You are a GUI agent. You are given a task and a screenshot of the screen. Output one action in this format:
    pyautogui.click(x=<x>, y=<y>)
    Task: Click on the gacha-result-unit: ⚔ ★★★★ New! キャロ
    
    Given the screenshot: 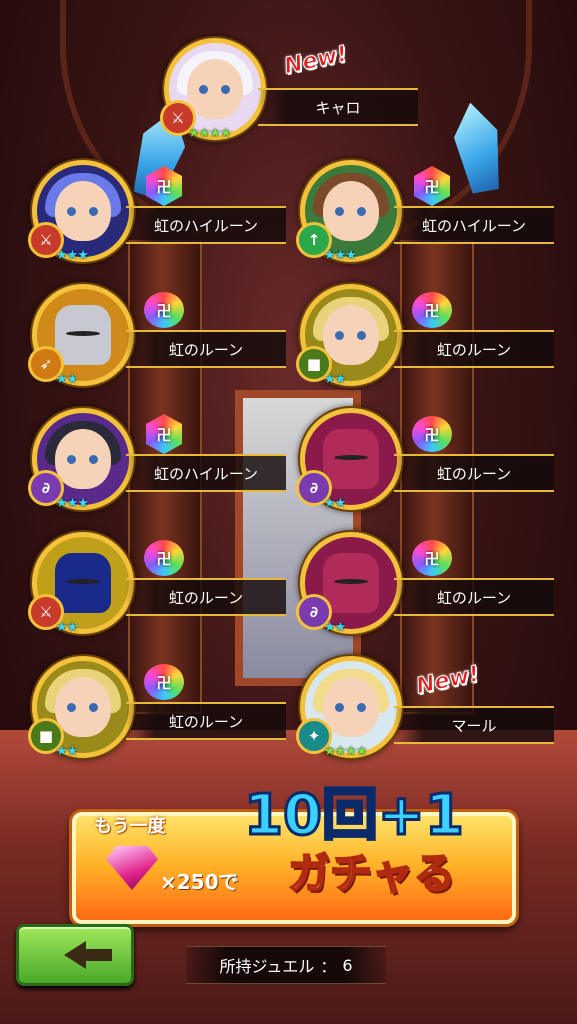 What is the action you would take?
    pyautogui.click(x=291, y=91)
    